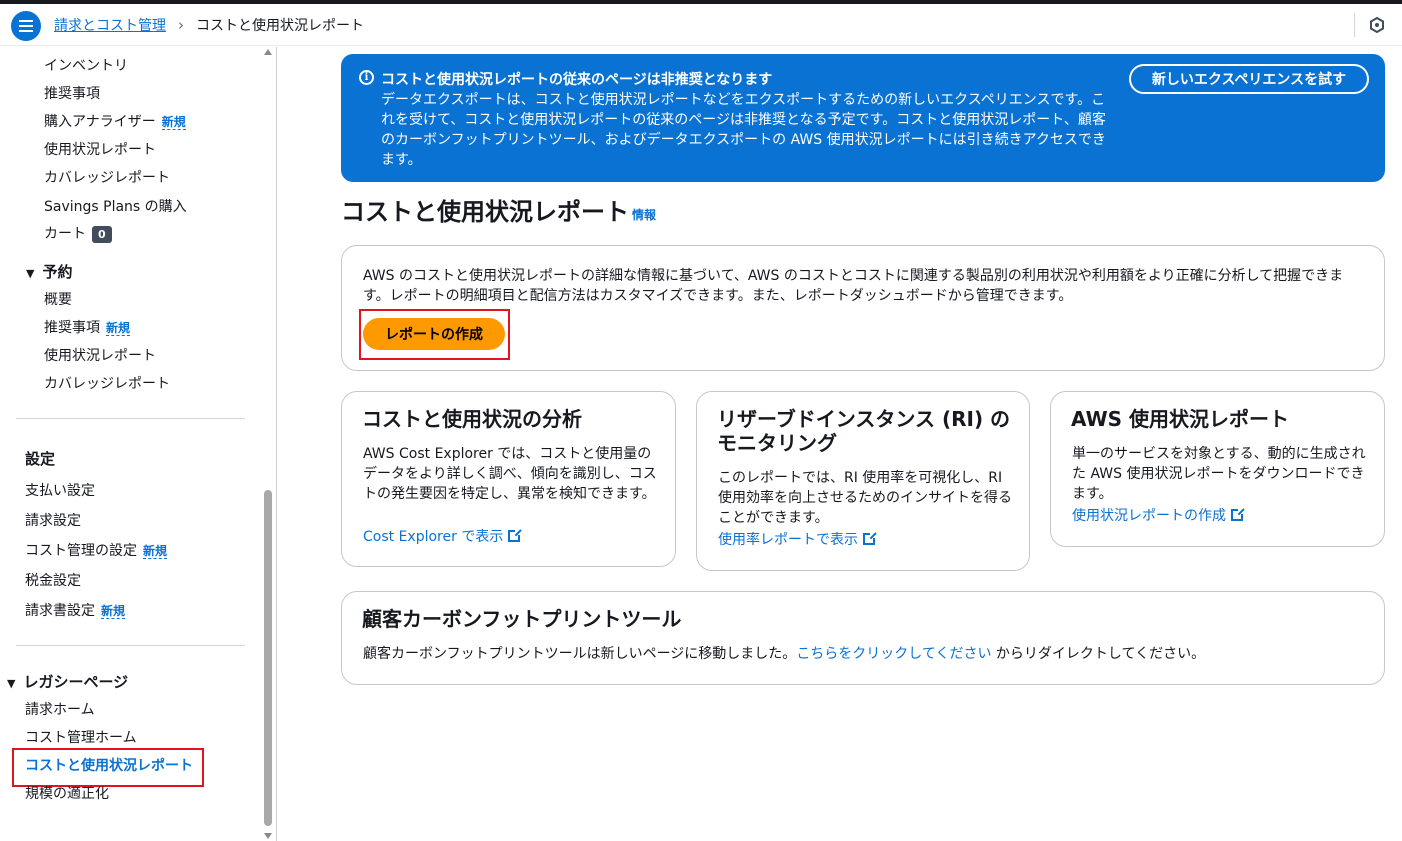 The width and height of the screenshot is (1402, 841). Describe the element at coordinates (366, 77) in the screenshot. I see `info-icon: i` at that location.